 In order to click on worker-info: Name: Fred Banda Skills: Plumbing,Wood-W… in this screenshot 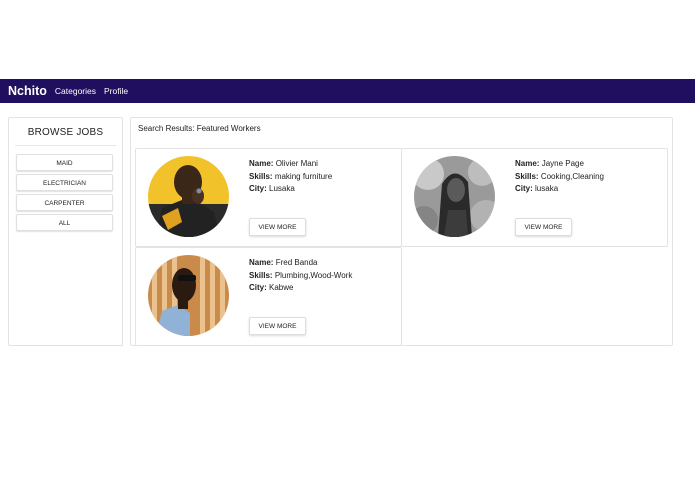, I will do `click(300, 276)`.